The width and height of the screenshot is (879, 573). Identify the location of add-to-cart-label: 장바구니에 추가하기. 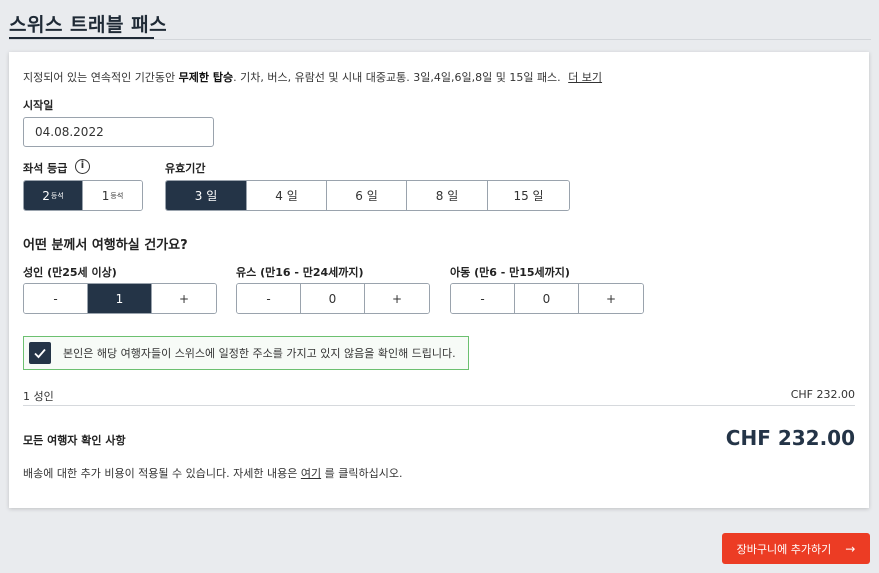
(784, 549).